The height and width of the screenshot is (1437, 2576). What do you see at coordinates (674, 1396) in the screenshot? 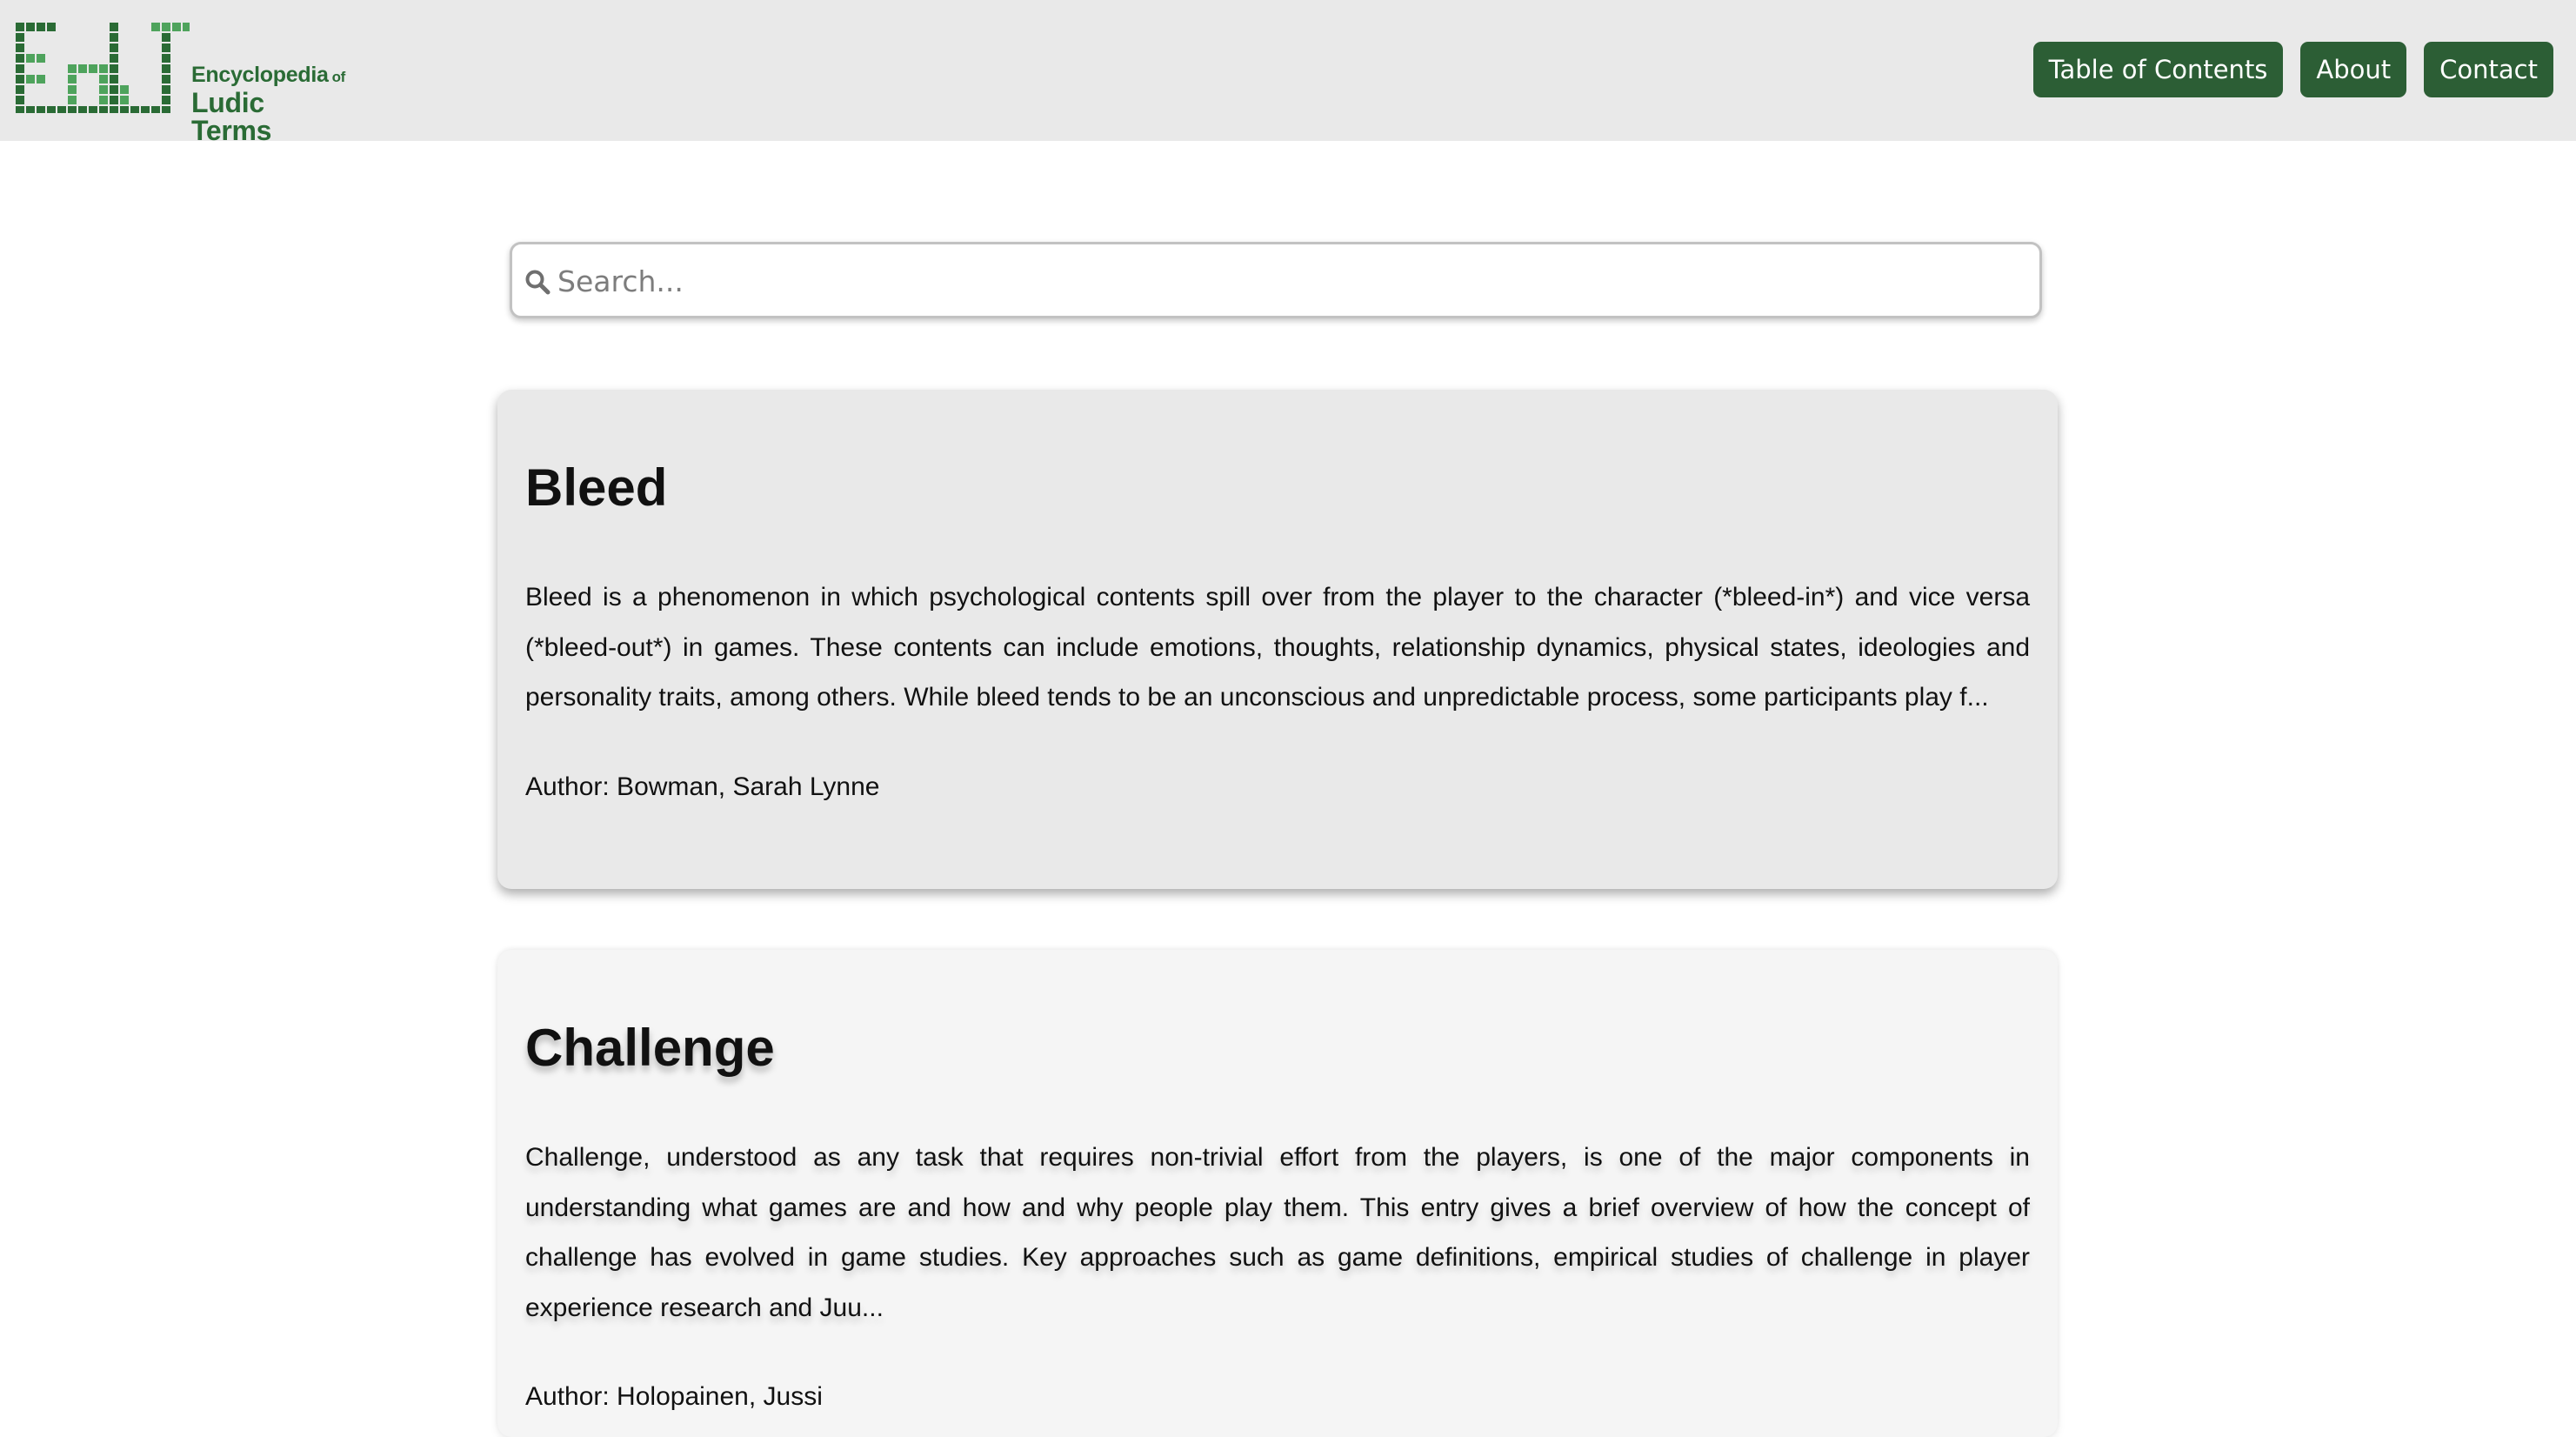
I see `entry-author: Author: Holopainen, Jussi` at bounding box center [674, 1396].